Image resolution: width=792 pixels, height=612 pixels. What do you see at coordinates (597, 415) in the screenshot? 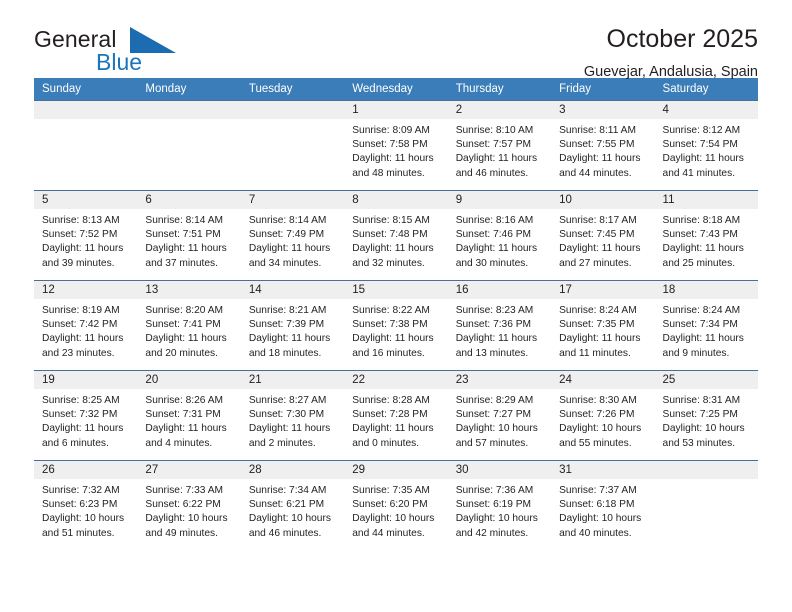
I see `sunset-time: Sunset: 7:26 PM` at bounding box center [597, 415].